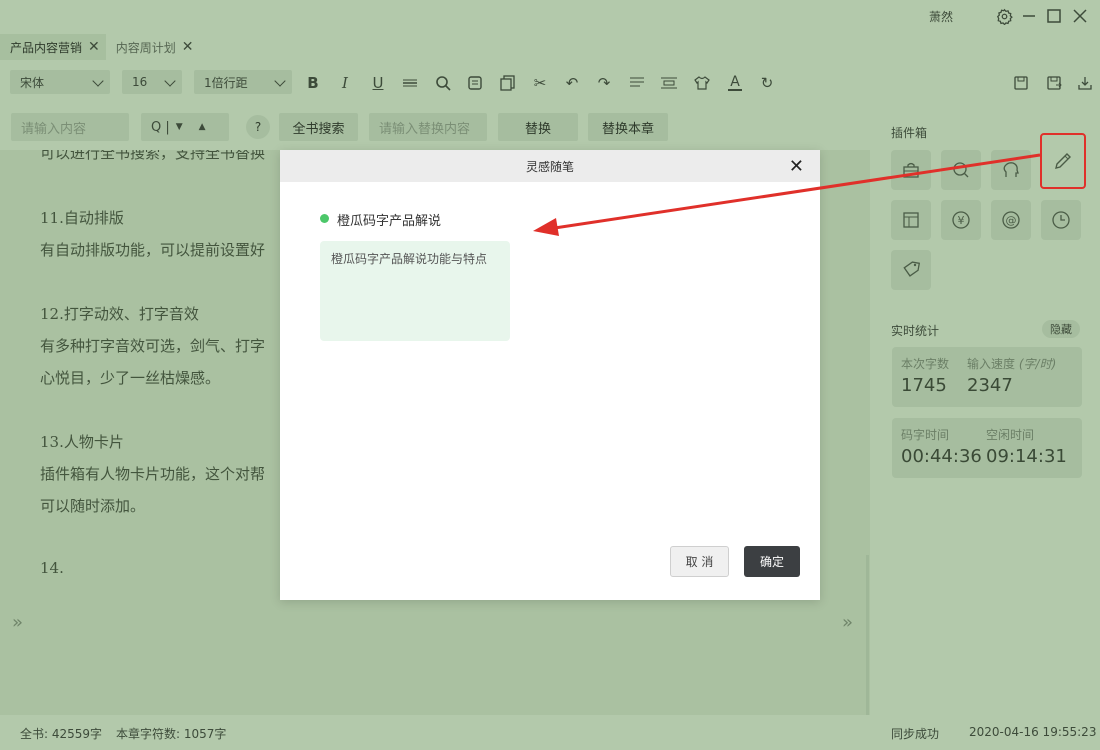  I want to click on stats-card-words: 本次字数 输入速度 (字/时) 1745 2347, so click(987, 377).